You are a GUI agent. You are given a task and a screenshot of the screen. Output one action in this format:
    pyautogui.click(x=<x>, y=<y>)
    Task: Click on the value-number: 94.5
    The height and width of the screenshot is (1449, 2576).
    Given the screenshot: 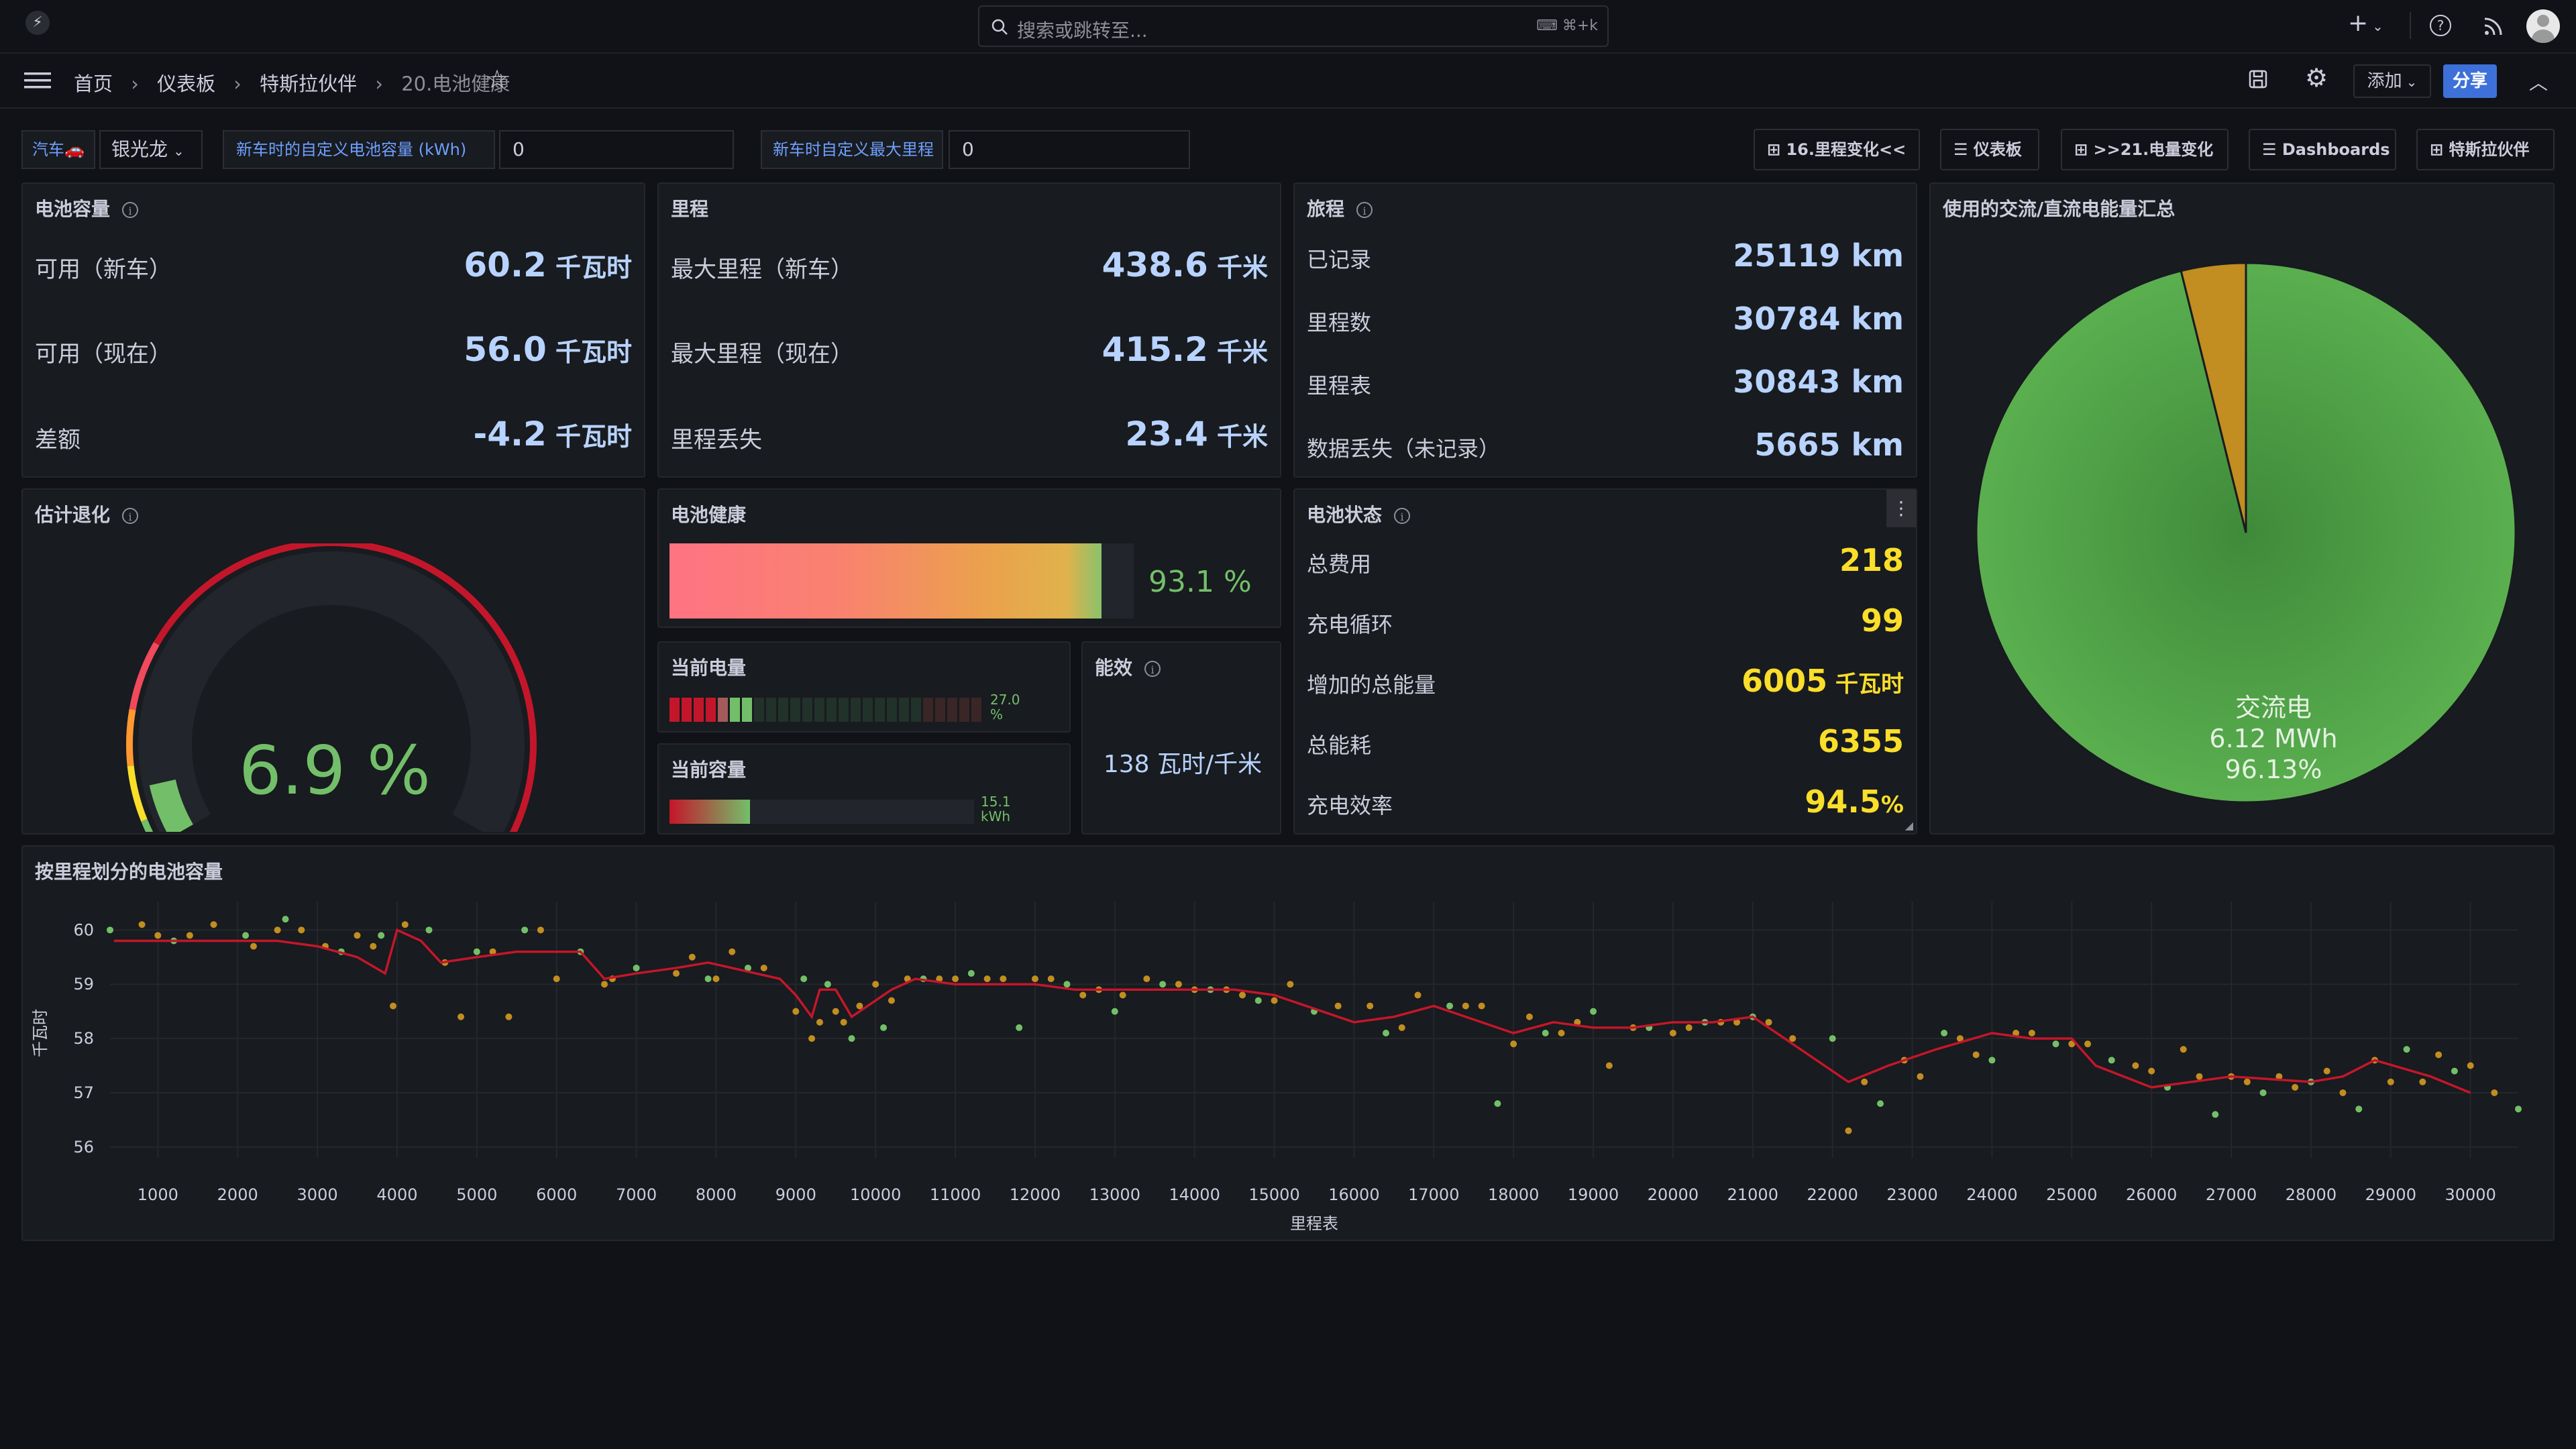 What is the action you would take?
    pyautogui.click(x=1843, y=802)
    